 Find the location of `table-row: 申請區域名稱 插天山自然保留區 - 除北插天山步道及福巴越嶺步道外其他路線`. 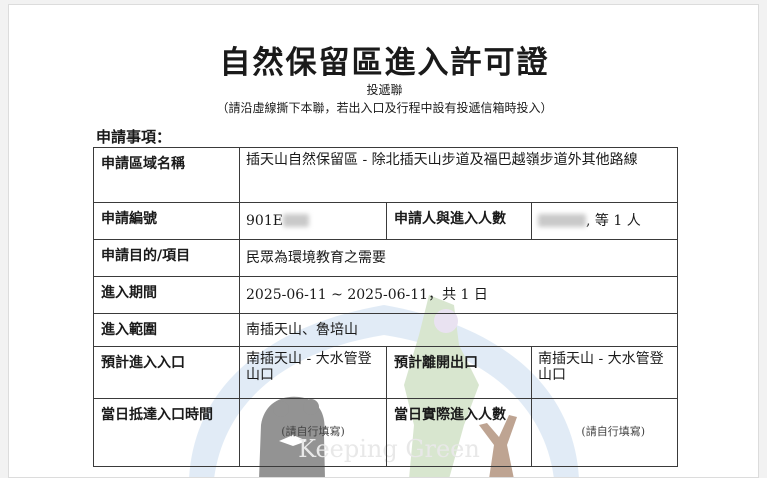

table-row: 申請區域名稱 插天山自然保留區 - 除北插天山步道及福巴越嶺步道外其他路線 is located at coordinates (386, 175).